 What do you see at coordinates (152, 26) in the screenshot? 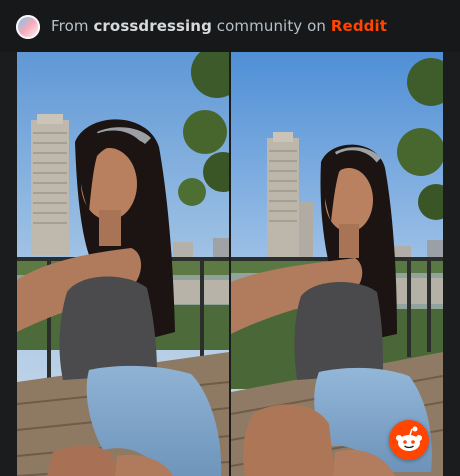
I see `community-name-link: crossdressing` at bounding box center [152, 26].